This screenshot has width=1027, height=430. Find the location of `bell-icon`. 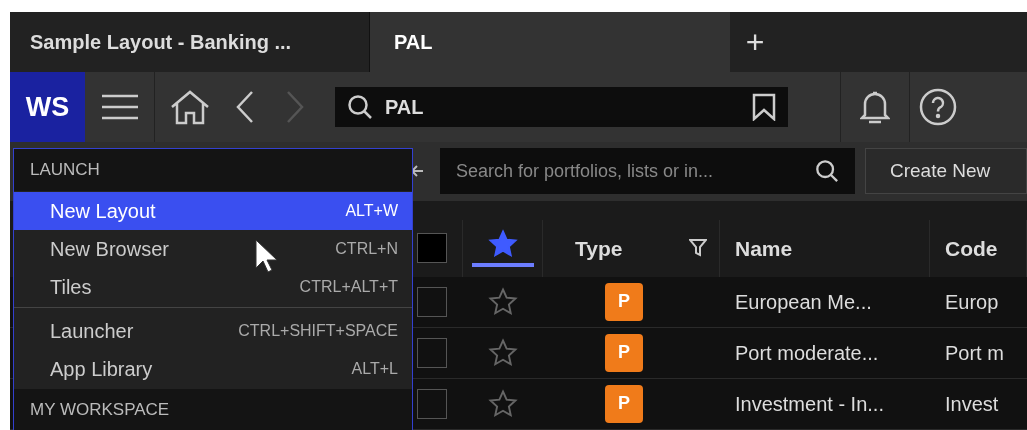

bell-icon is located at coordinates (875, 107).